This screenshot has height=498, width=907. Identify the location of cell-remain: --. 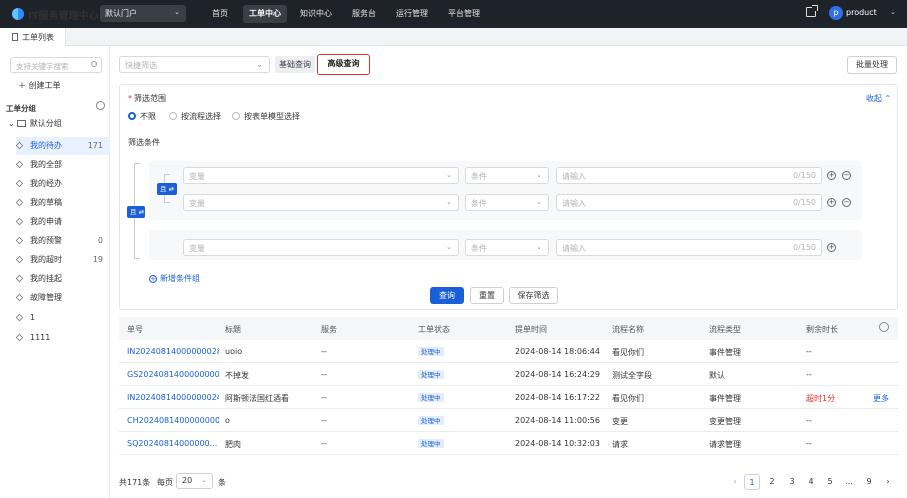
(809, 351).